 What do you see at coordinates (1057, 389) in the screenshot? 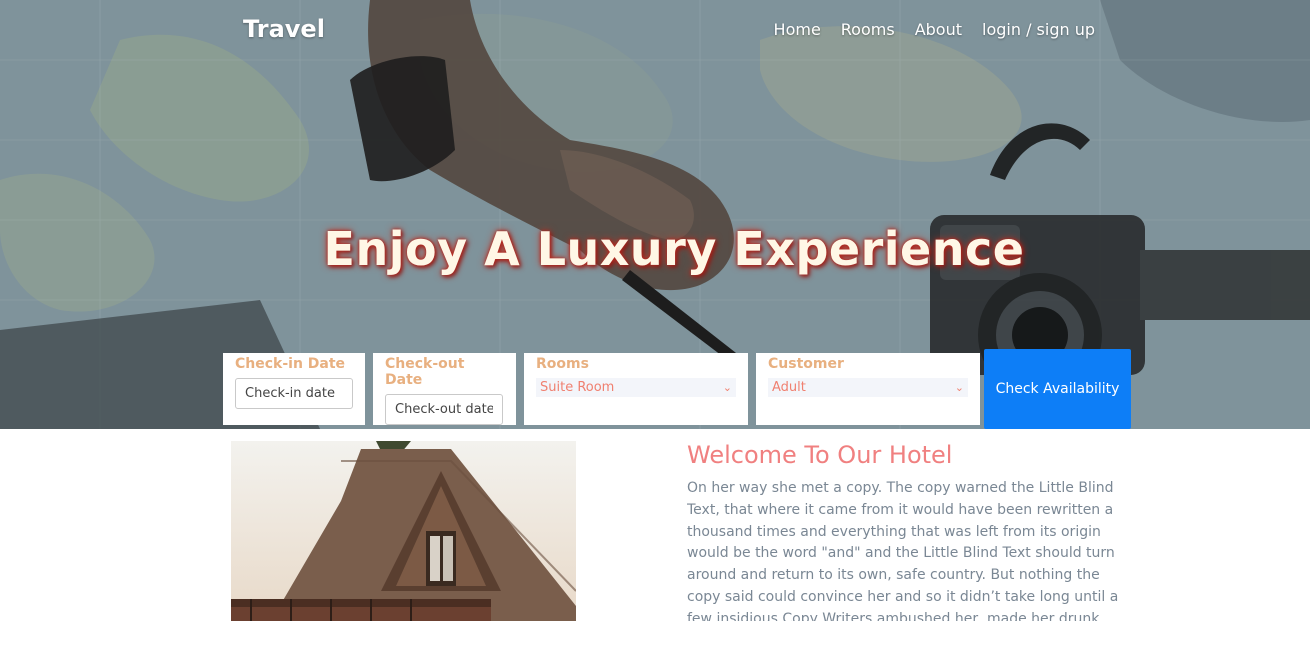
I see `check-availability-button: Check Availability` at bounding box center [1057, 389].